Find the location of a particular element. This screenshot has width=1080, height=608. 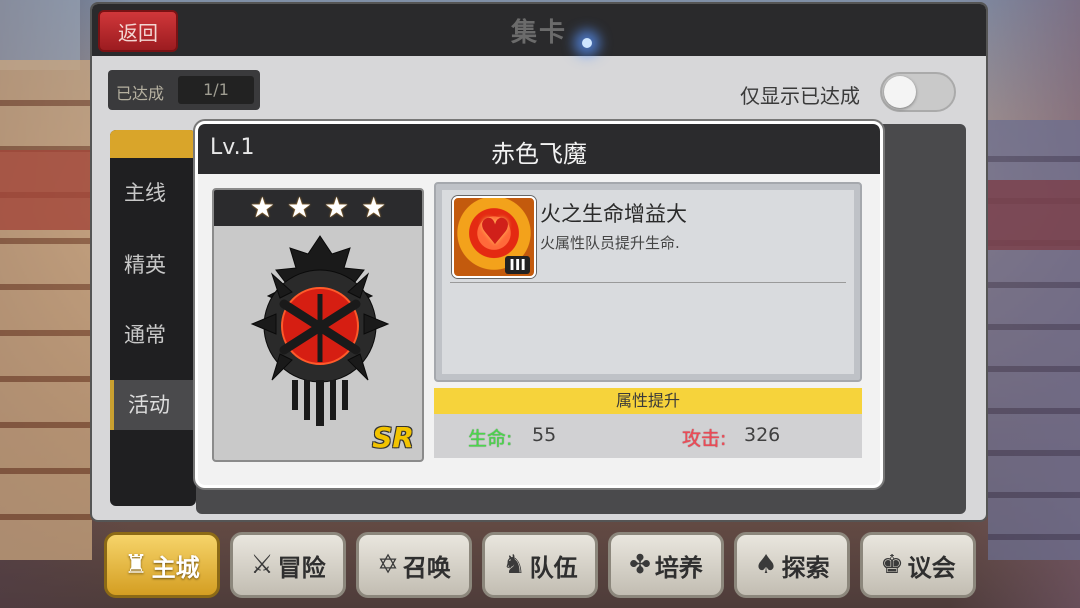

red-demon-emblem-icon is located at coordinates (320, 330).